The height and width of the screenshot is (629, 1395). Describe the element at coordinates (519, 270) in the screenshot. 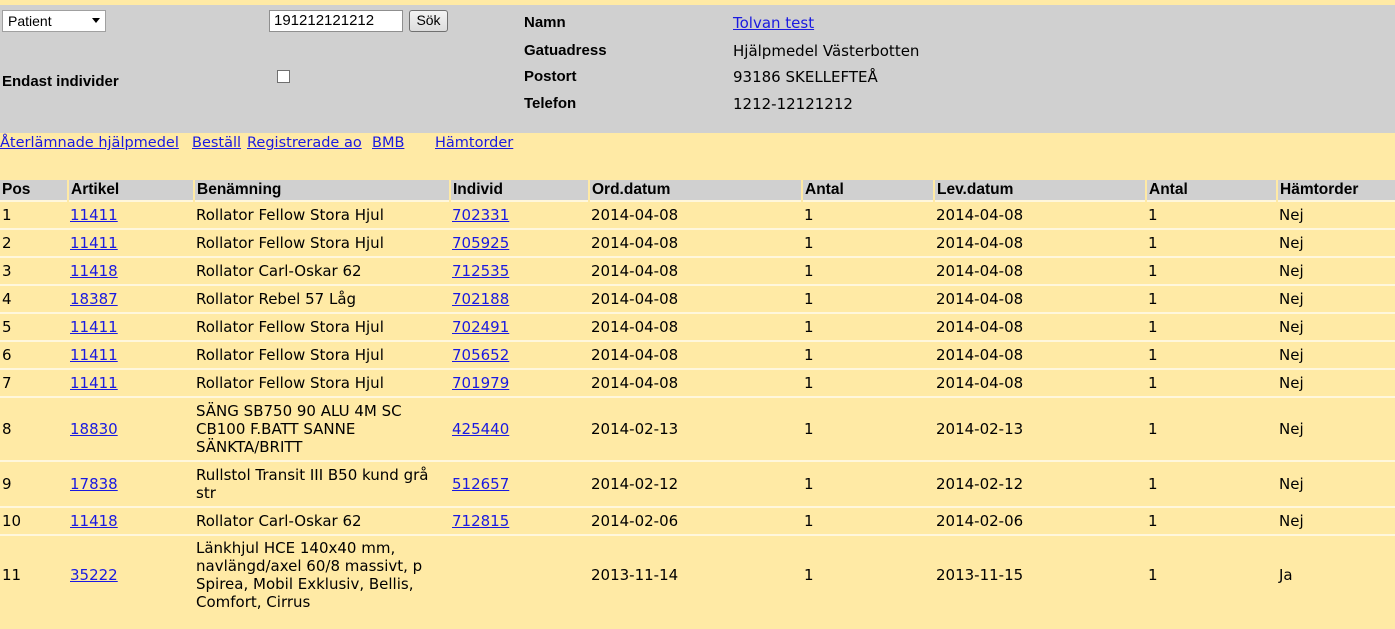

I see `cell-individ: 712535` at that location.